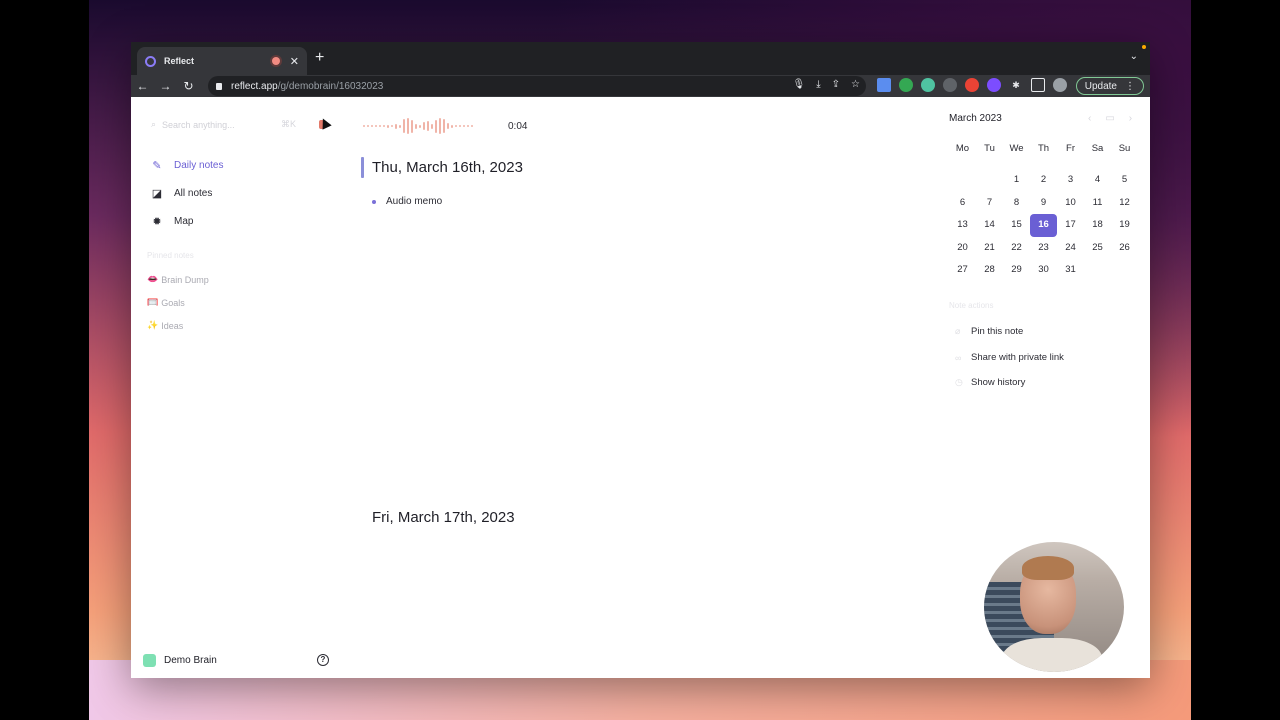 This screenshot has height=720, width=1280. What do you see at coordinates (989, 225) in the screenshot?
I see `calendar-day: 14` at bounding box center [989, 225].